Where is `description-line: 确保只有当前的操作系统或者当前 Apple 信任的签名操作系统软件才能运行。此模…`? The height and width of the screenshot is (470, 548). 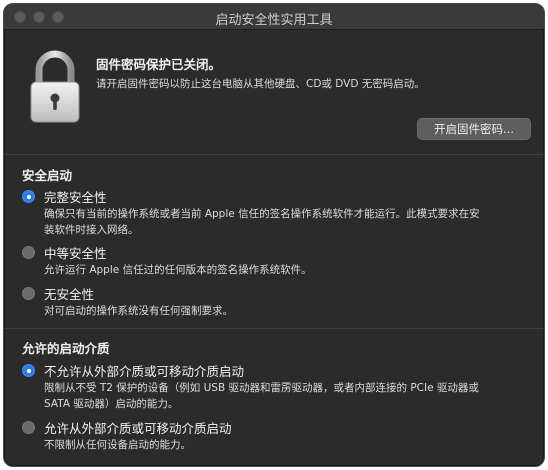
description-line: 确保只有当前的操作系统或者当前 Apple 信任的签名操作系统软件才能运行。此模… is located at coordinates (262, 214).